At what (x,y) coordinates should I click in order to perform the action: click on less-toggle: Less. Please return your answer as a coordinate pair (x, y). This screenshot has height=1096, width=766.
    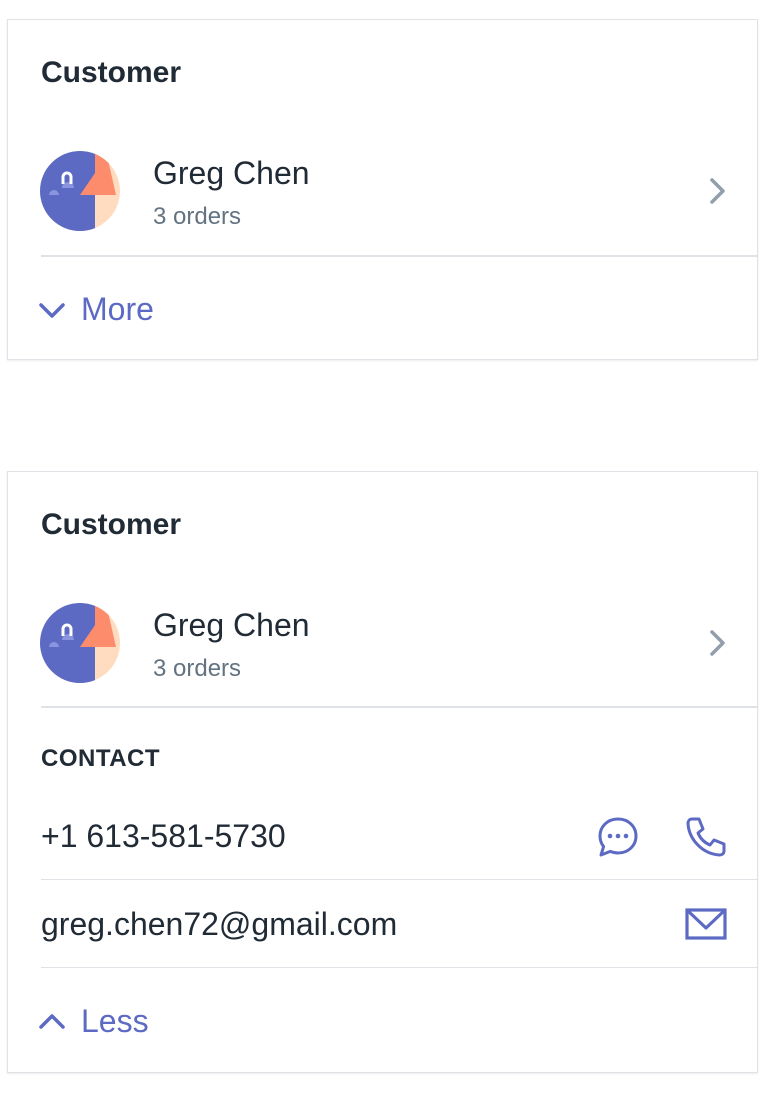
    Looking at the image, I should click on (93, 1021).